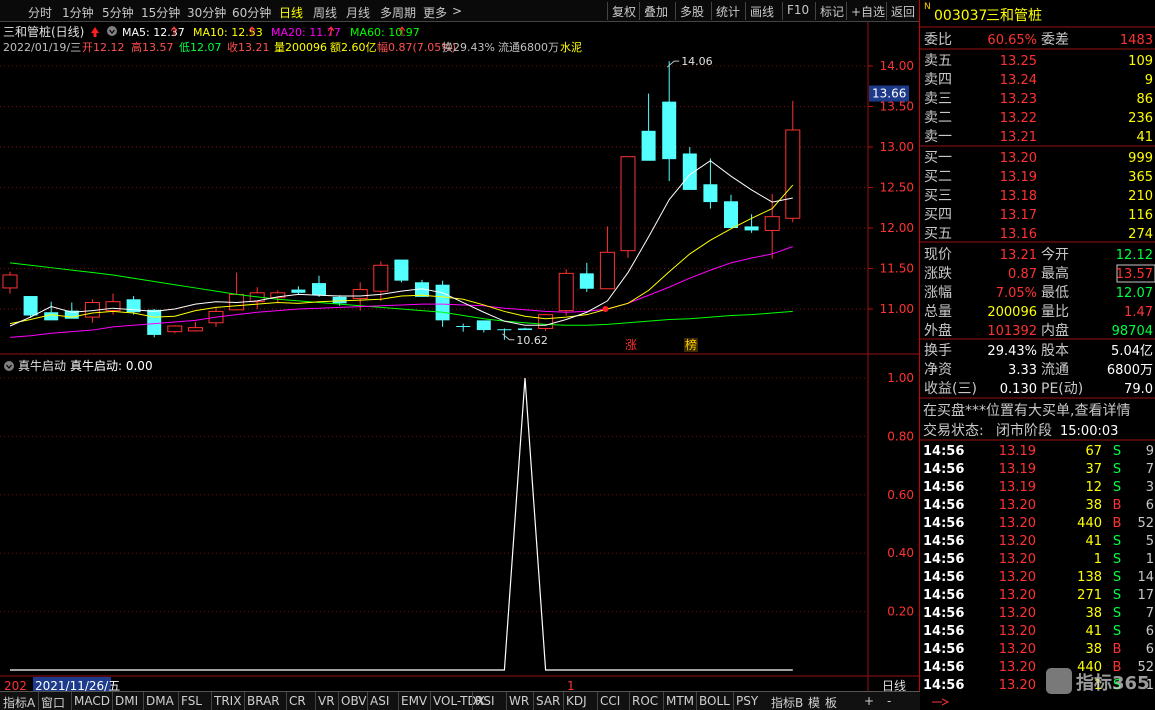 The width and height of the screenshot is (1155, 710). Describe the element at coordinates (1018, 196) in the screenshot. I see `bid-price: 13.18` at that location.